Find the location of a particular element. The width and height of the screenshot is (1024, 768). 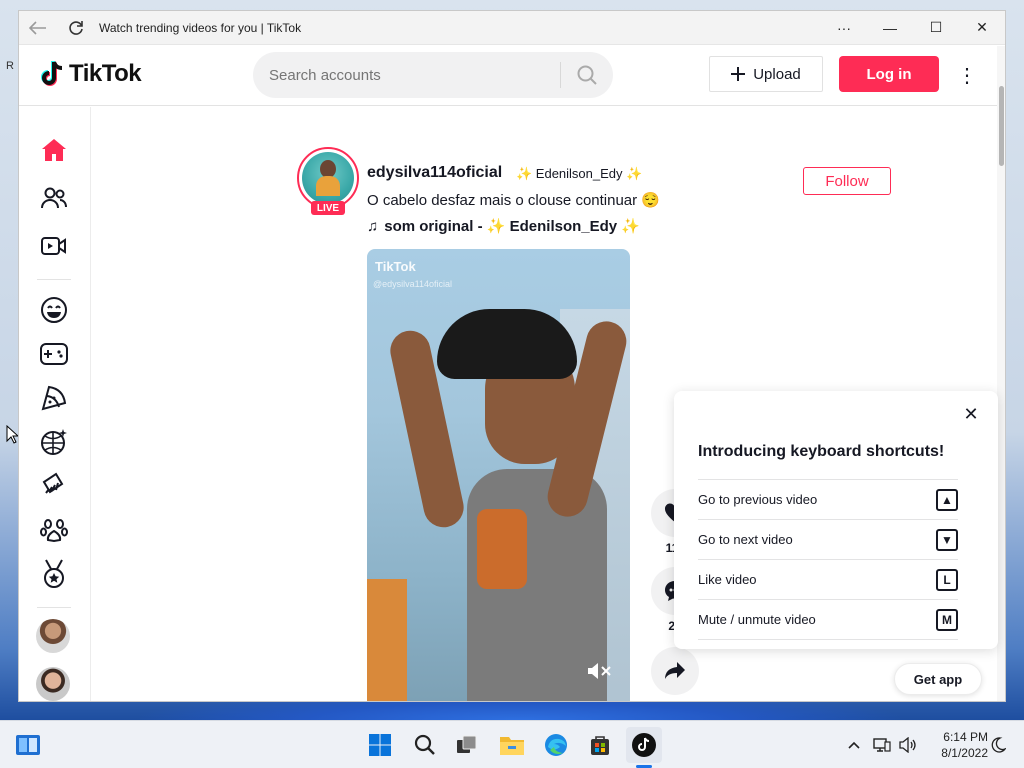

mouse-cursor-icon is located at coordinates (12, 434).